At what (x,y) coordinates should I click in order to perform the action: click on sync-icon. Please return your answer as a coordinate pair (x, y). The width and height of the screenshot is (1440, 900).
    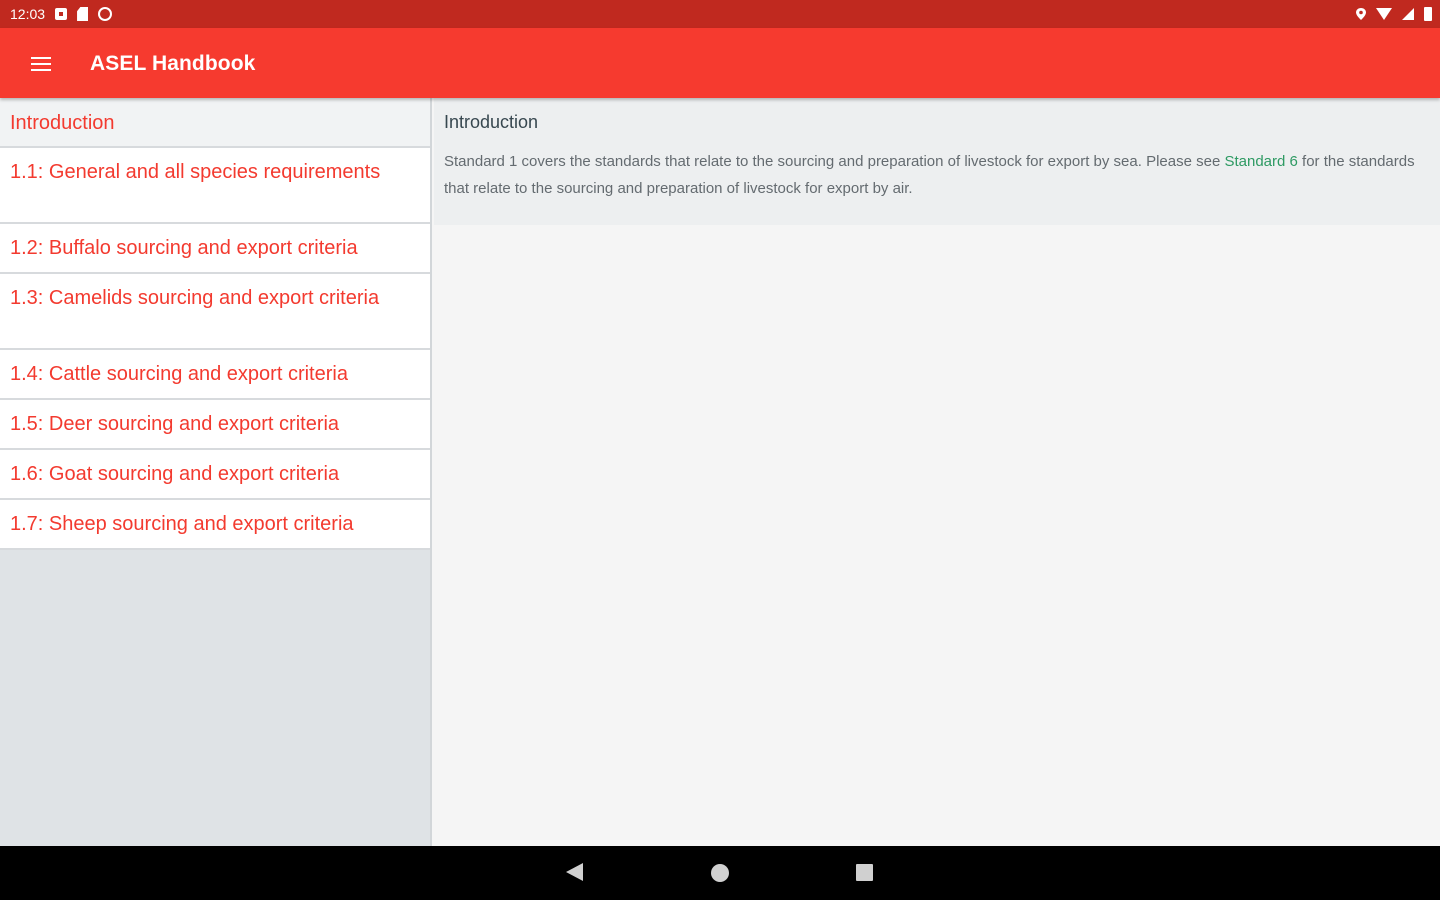
    Looking at the image, I should click on (105, 14).